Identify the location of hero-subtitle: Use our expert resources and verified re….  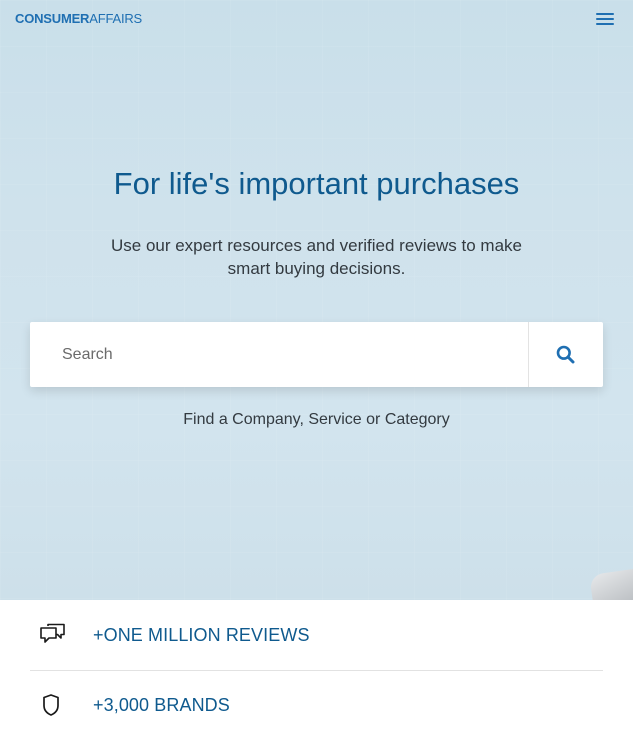
(316, 257).